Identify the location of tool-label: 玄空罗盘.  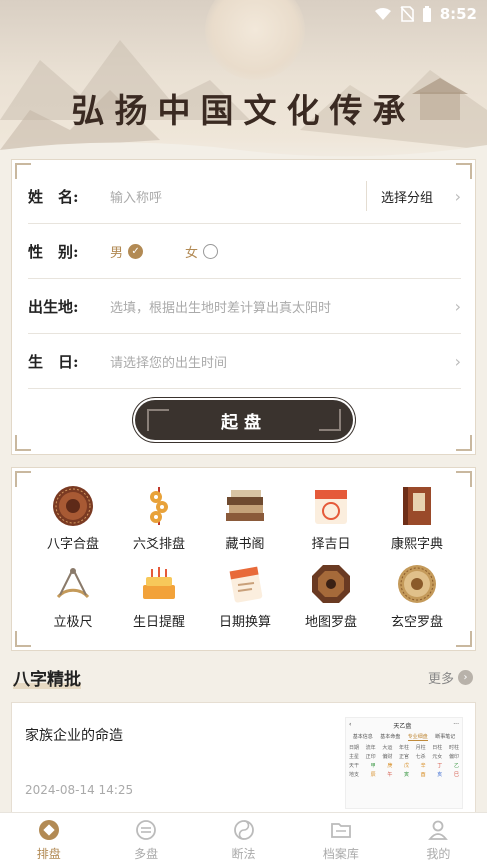
(416, 622).